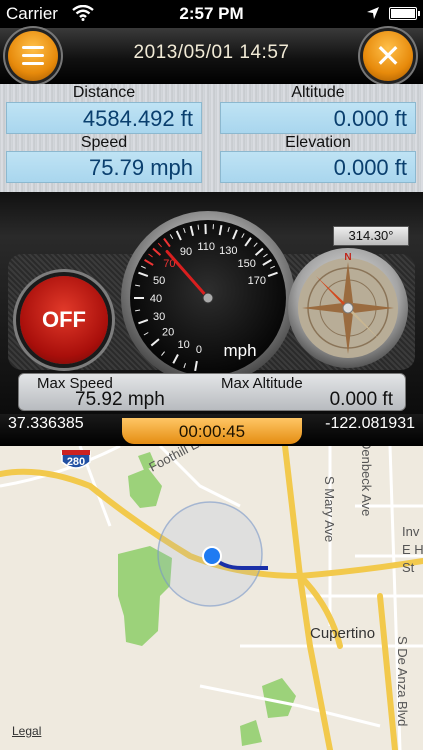  What do you see at coordinates (168, 332) in the screenshot?
I see `speedometer-tick-label: 20` at bounding box center [168, 332].